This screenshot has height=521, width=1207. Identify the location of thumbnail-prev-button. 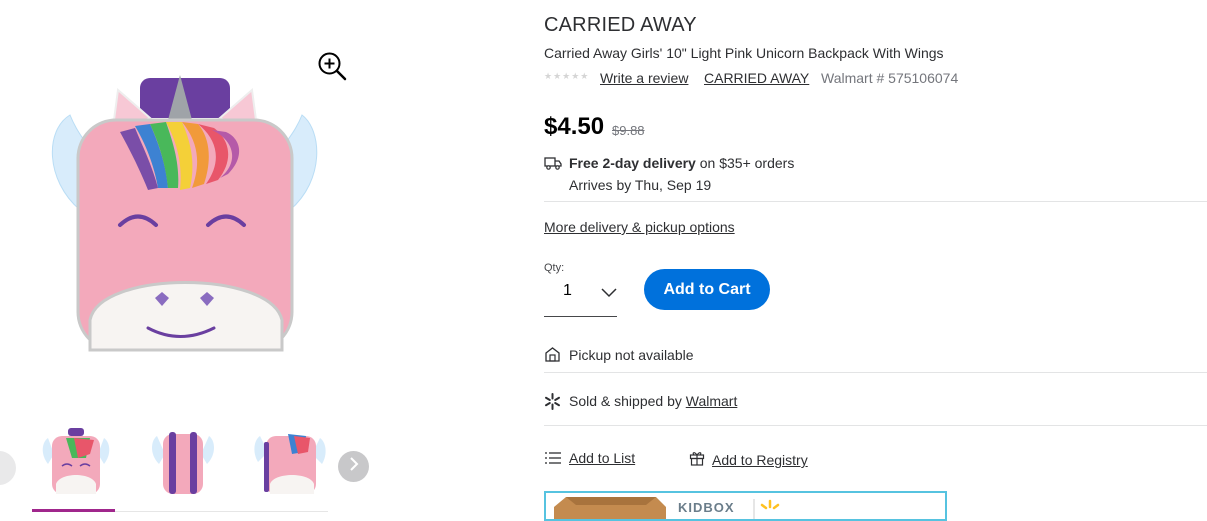
(8, 468).